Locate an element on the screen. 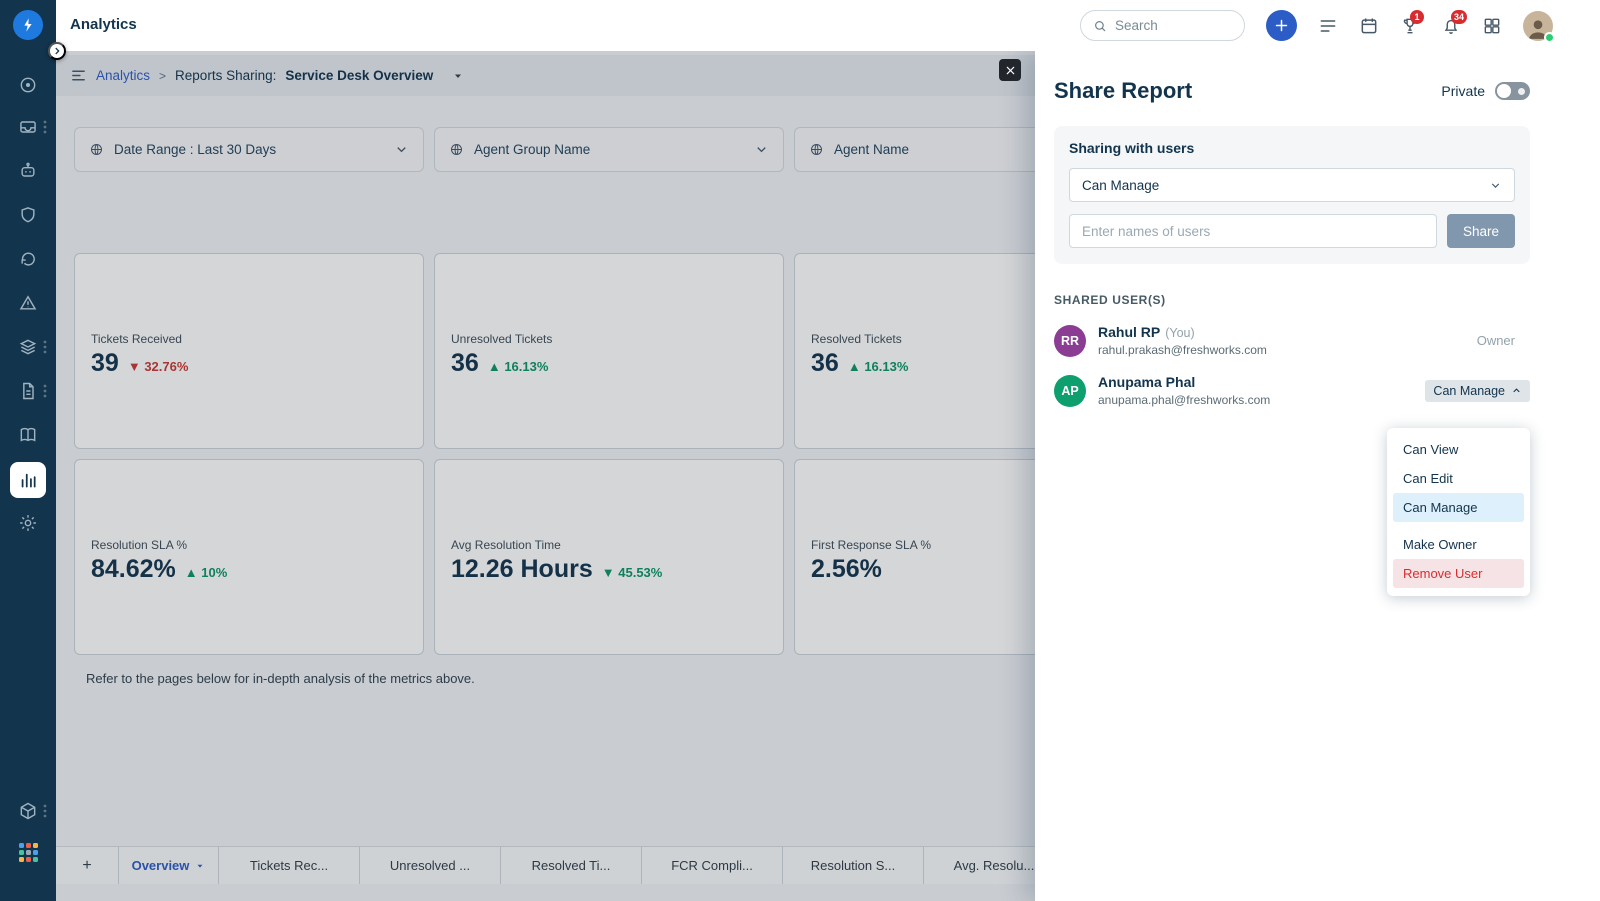  marketplace-button is located at coordinates (1492, 26).